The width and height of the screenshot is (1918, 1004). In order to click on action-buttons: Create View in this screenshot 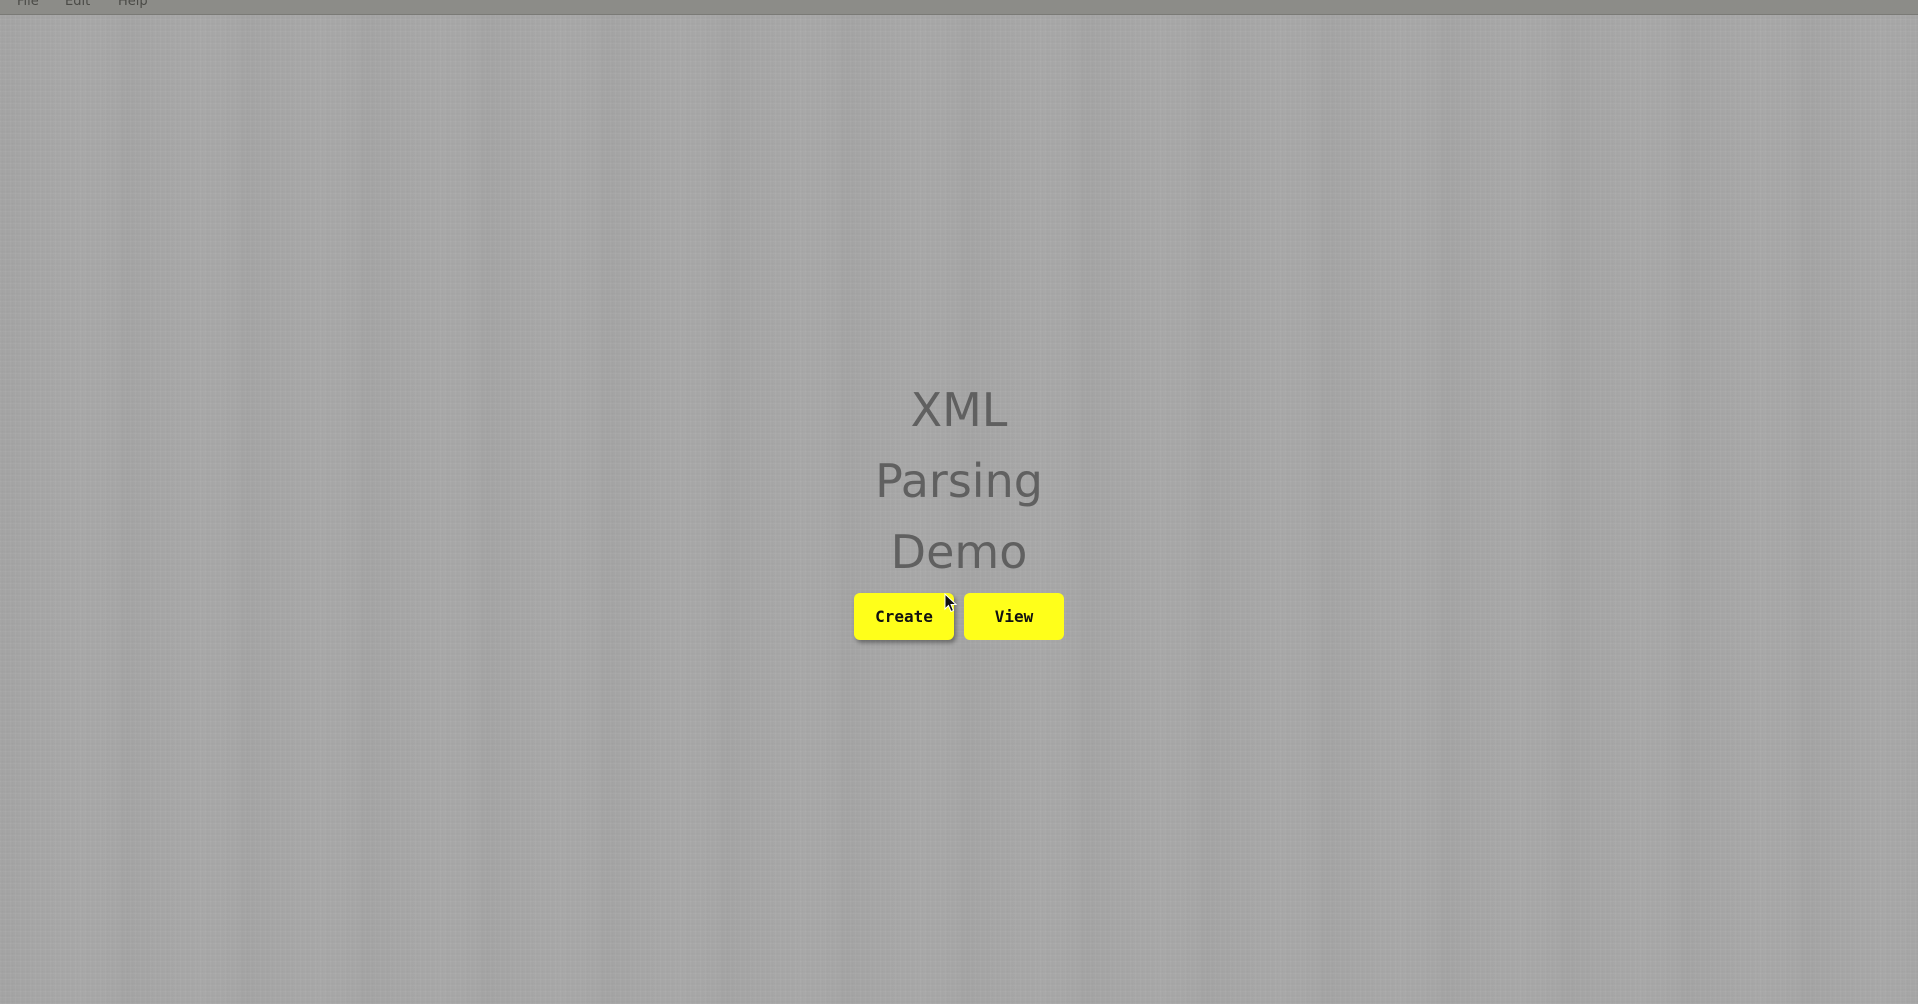, I will do `click(959, 616)`.